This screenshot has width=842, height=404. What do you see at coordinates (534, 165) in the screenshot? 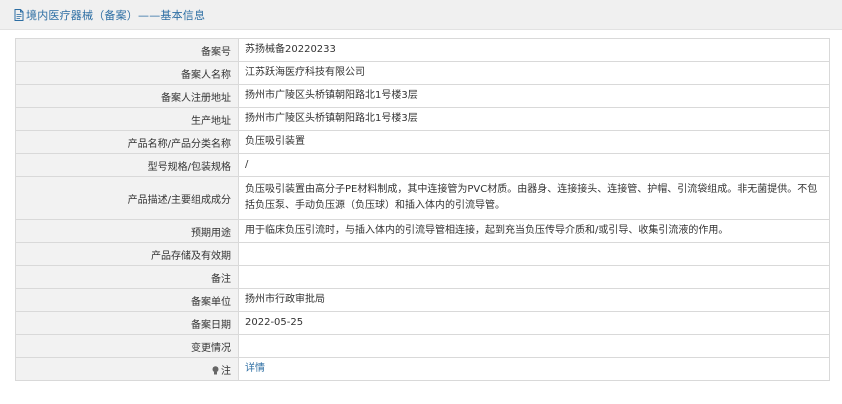
I see `row-value-model-spec: /` at bounding box center [534, 165].